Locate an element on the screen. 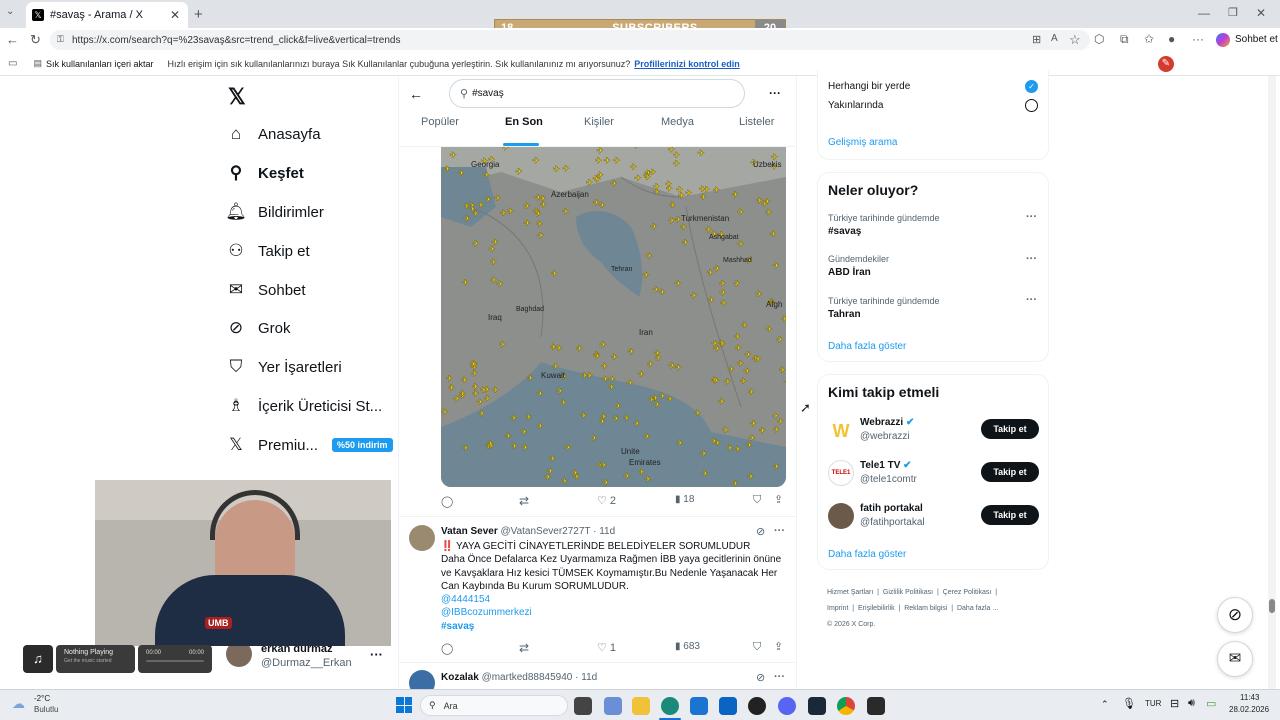  fatih-portakal-avatar is located at coordinates (841, 516).